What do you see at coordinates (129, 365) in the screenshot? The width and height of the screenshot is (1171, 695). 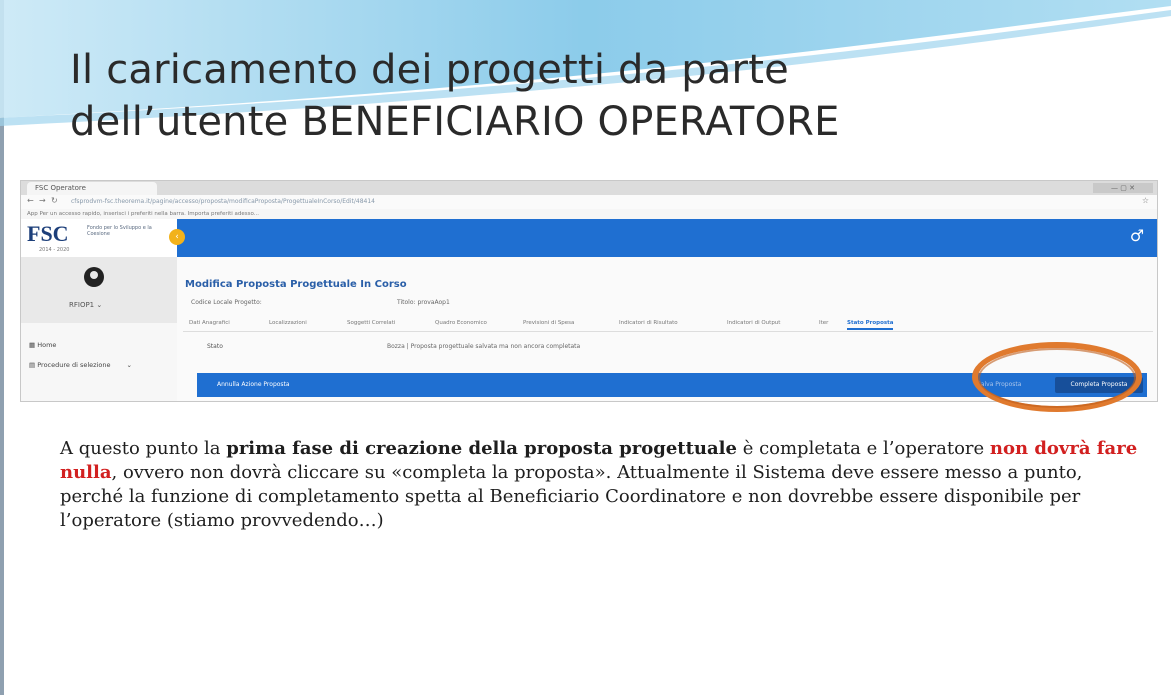 I see `chevron-down-icon: ⌄` at bounding box center [129, 365].